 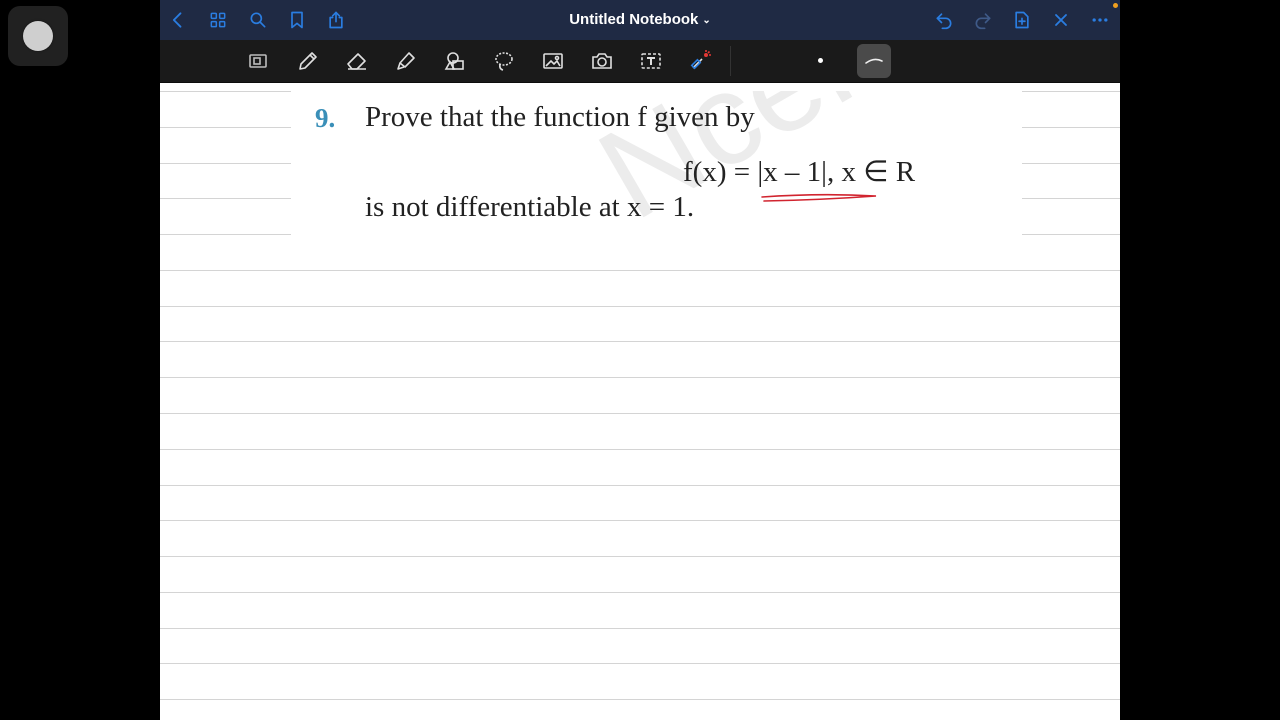 What do you see at coordinates (1061, 20) in the screenshot?
I see `close-icon` at bounding box center [1061, 20].